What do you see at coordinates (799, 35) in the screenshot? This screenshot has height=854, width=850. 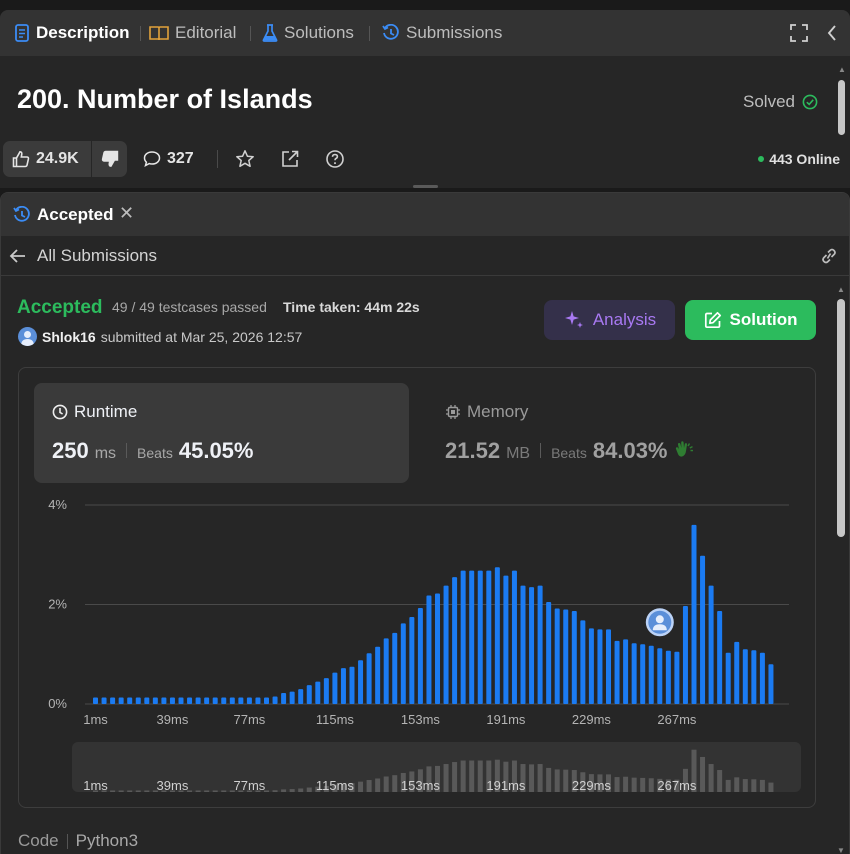 I see `fullscreen-icon` at bounding box center [799, 35].